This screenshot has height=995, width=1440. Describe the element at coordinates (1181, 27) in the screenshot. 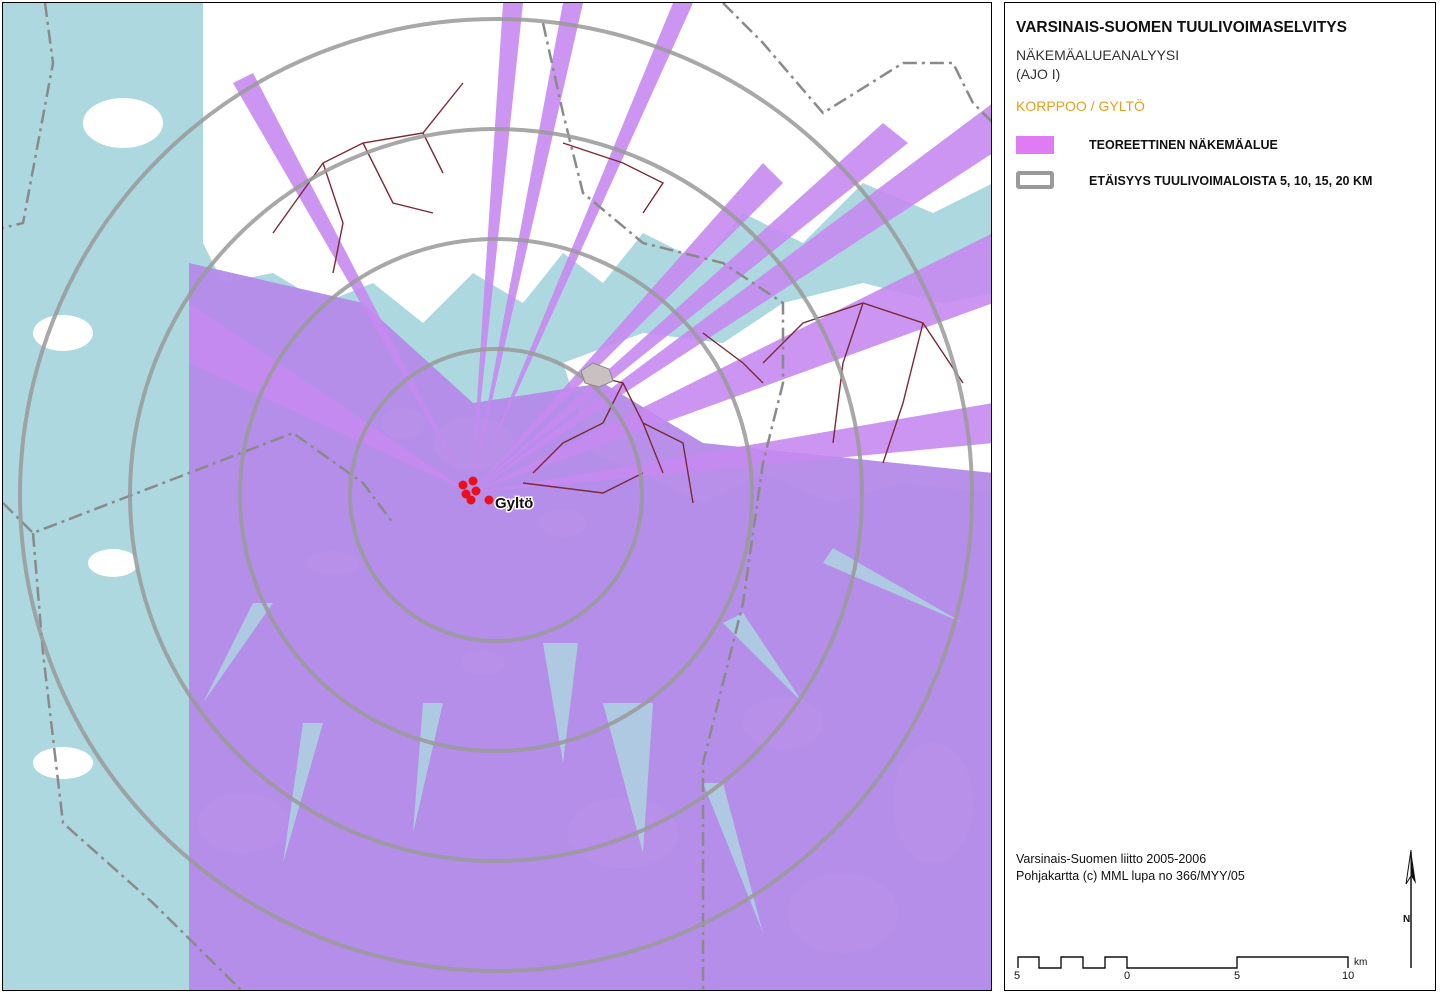

I see `map-title: VARSINAIS-SUOMEN TUULIVOIMASELVITYS` at that location.